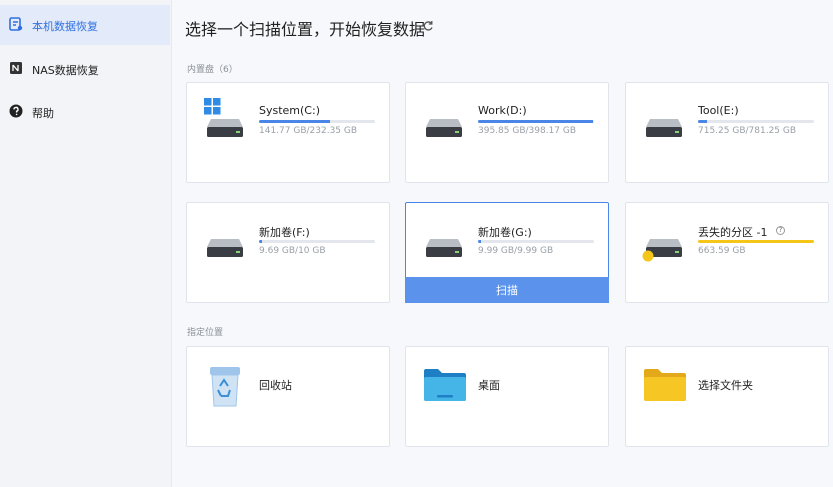 The image size is (833, 487). I want to click on drive-size: 9.69 GB/10 GB, so click(292, 251).